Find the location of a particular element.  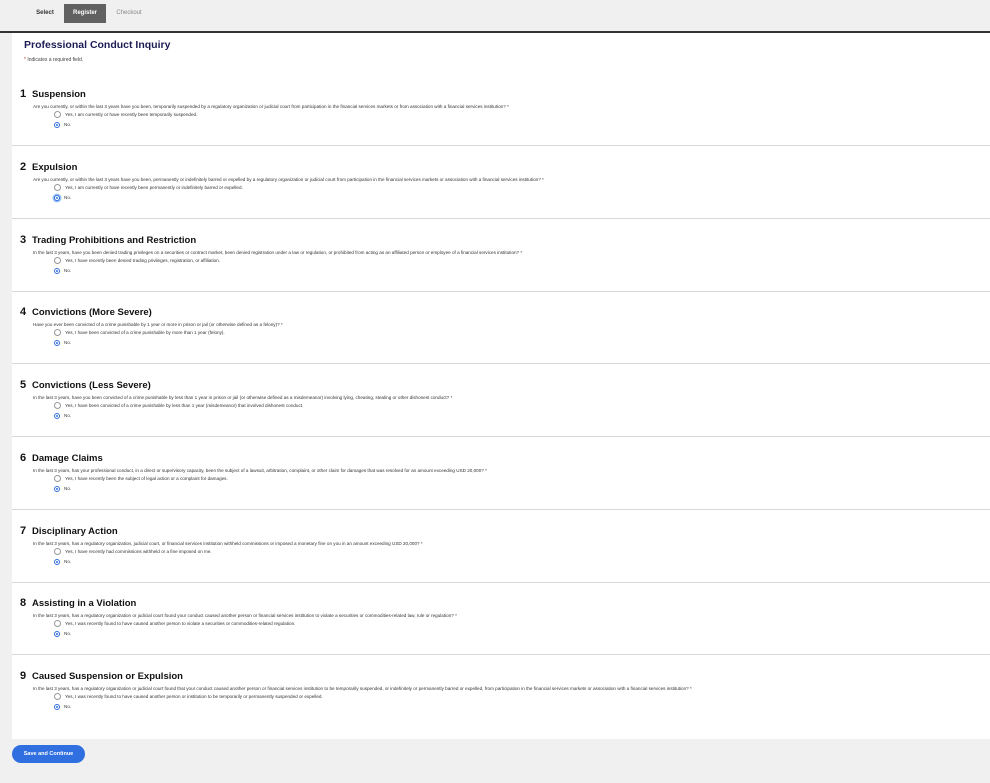

tab-checkout: Checkout is located at coordinates (129, 13).